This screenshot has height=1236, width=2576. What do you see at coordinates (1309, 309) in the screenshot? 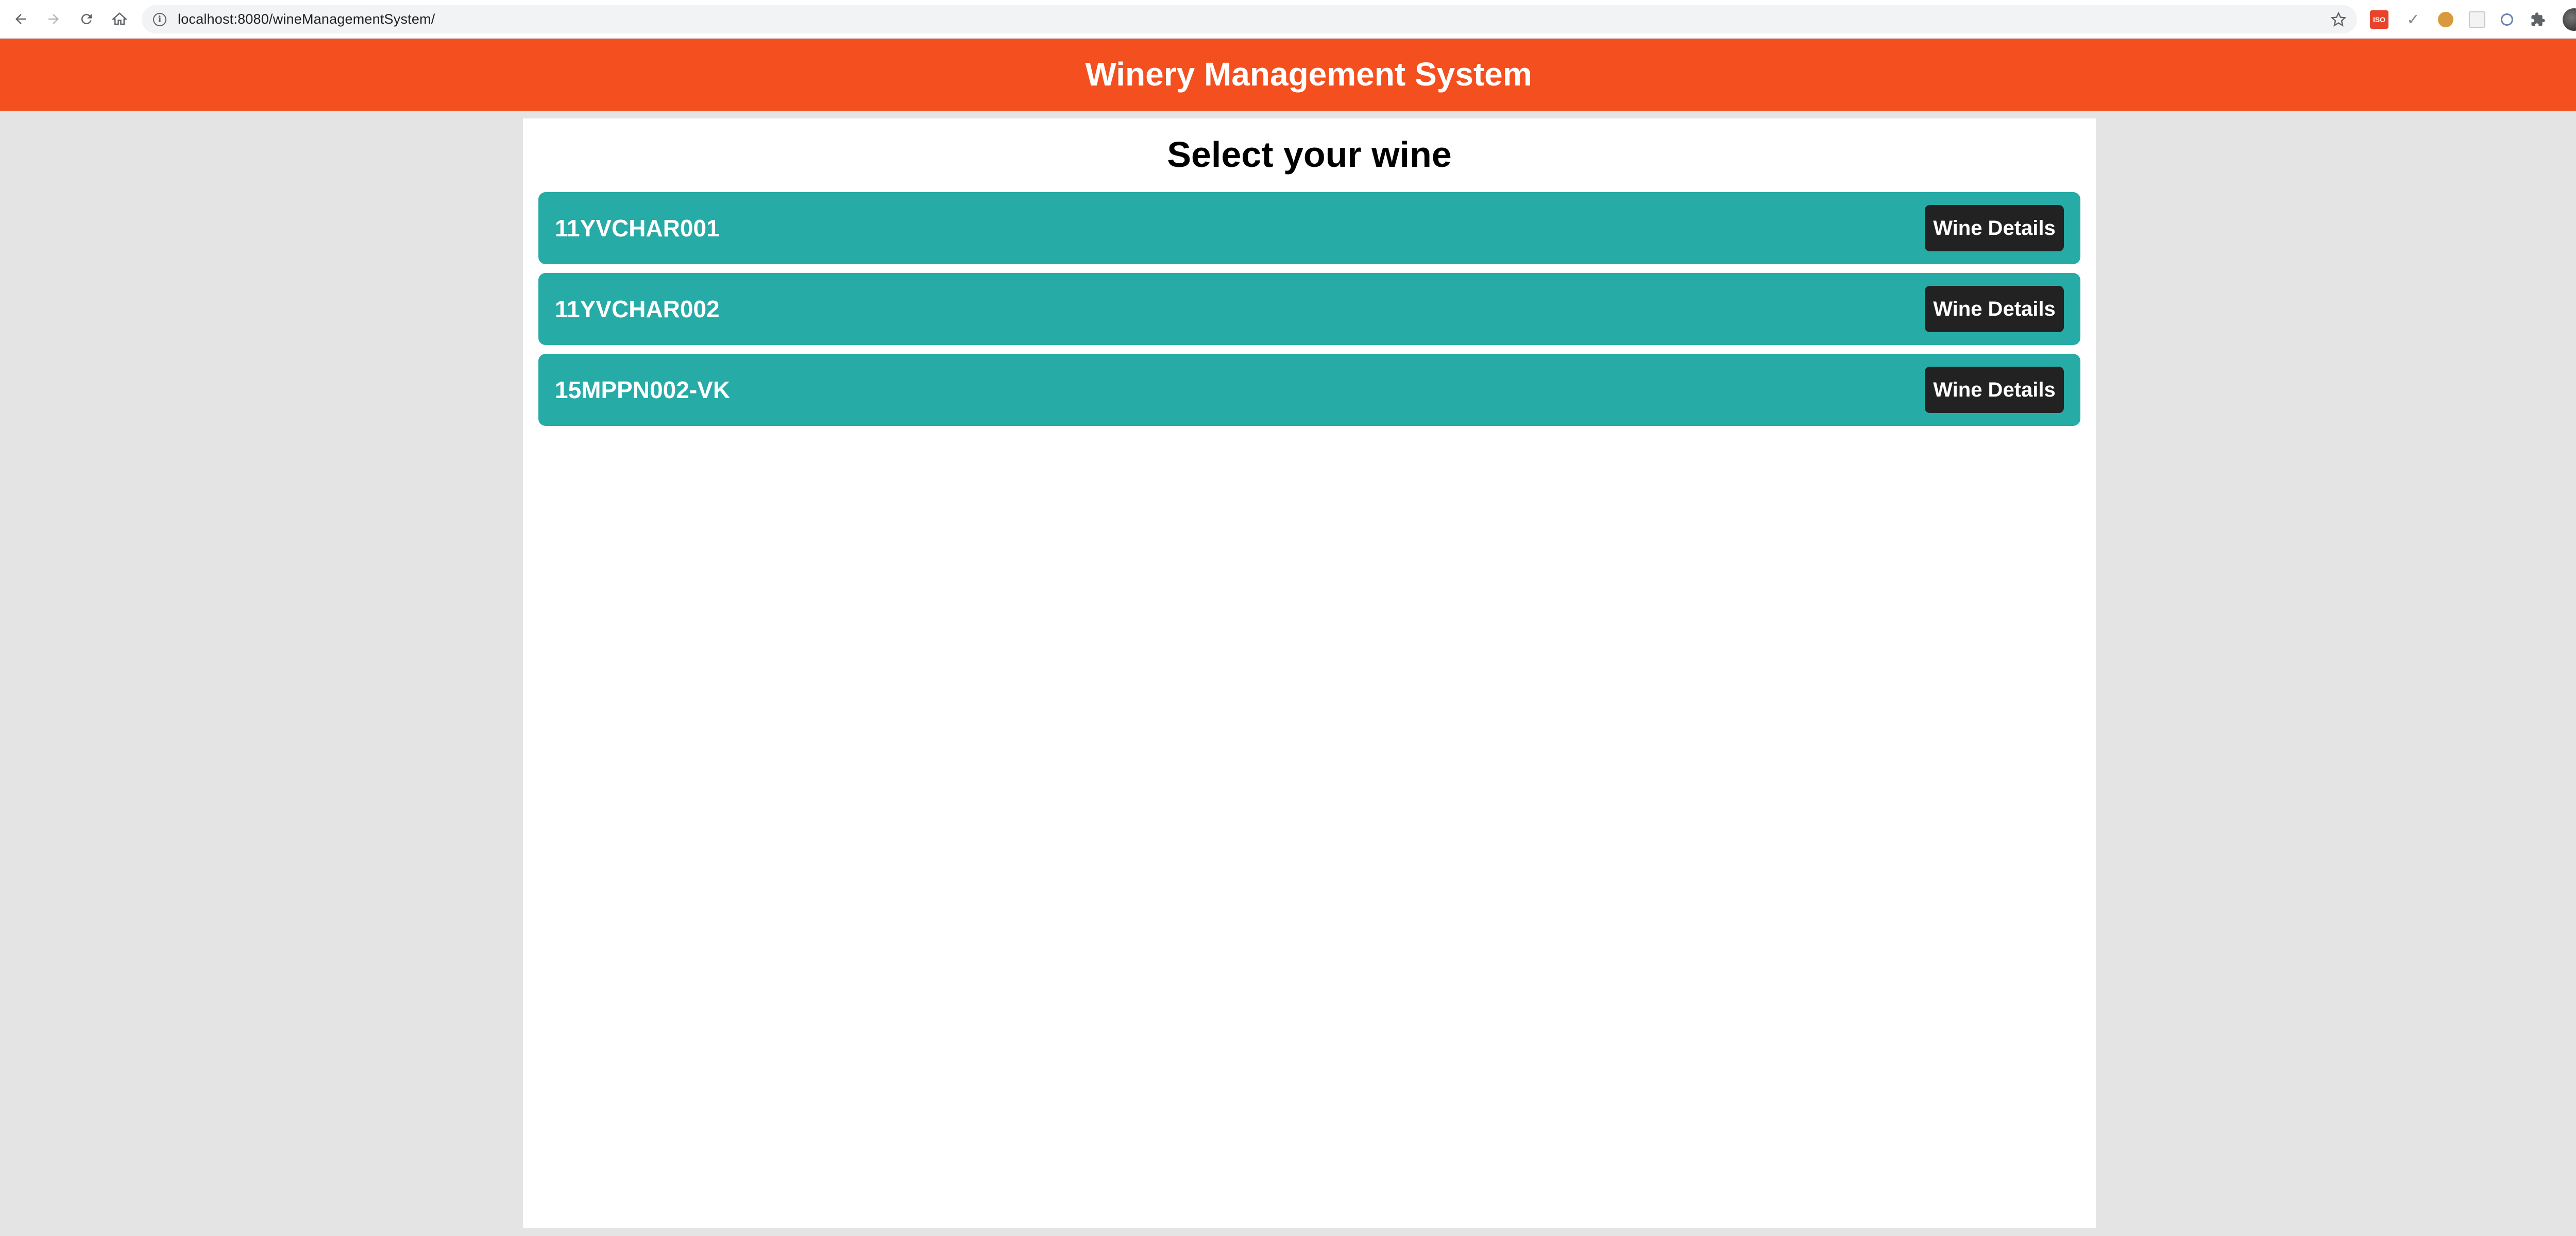
I see `wine-row: 11YVCHAR002 Wine Details` at bounding box center [1309, 309].